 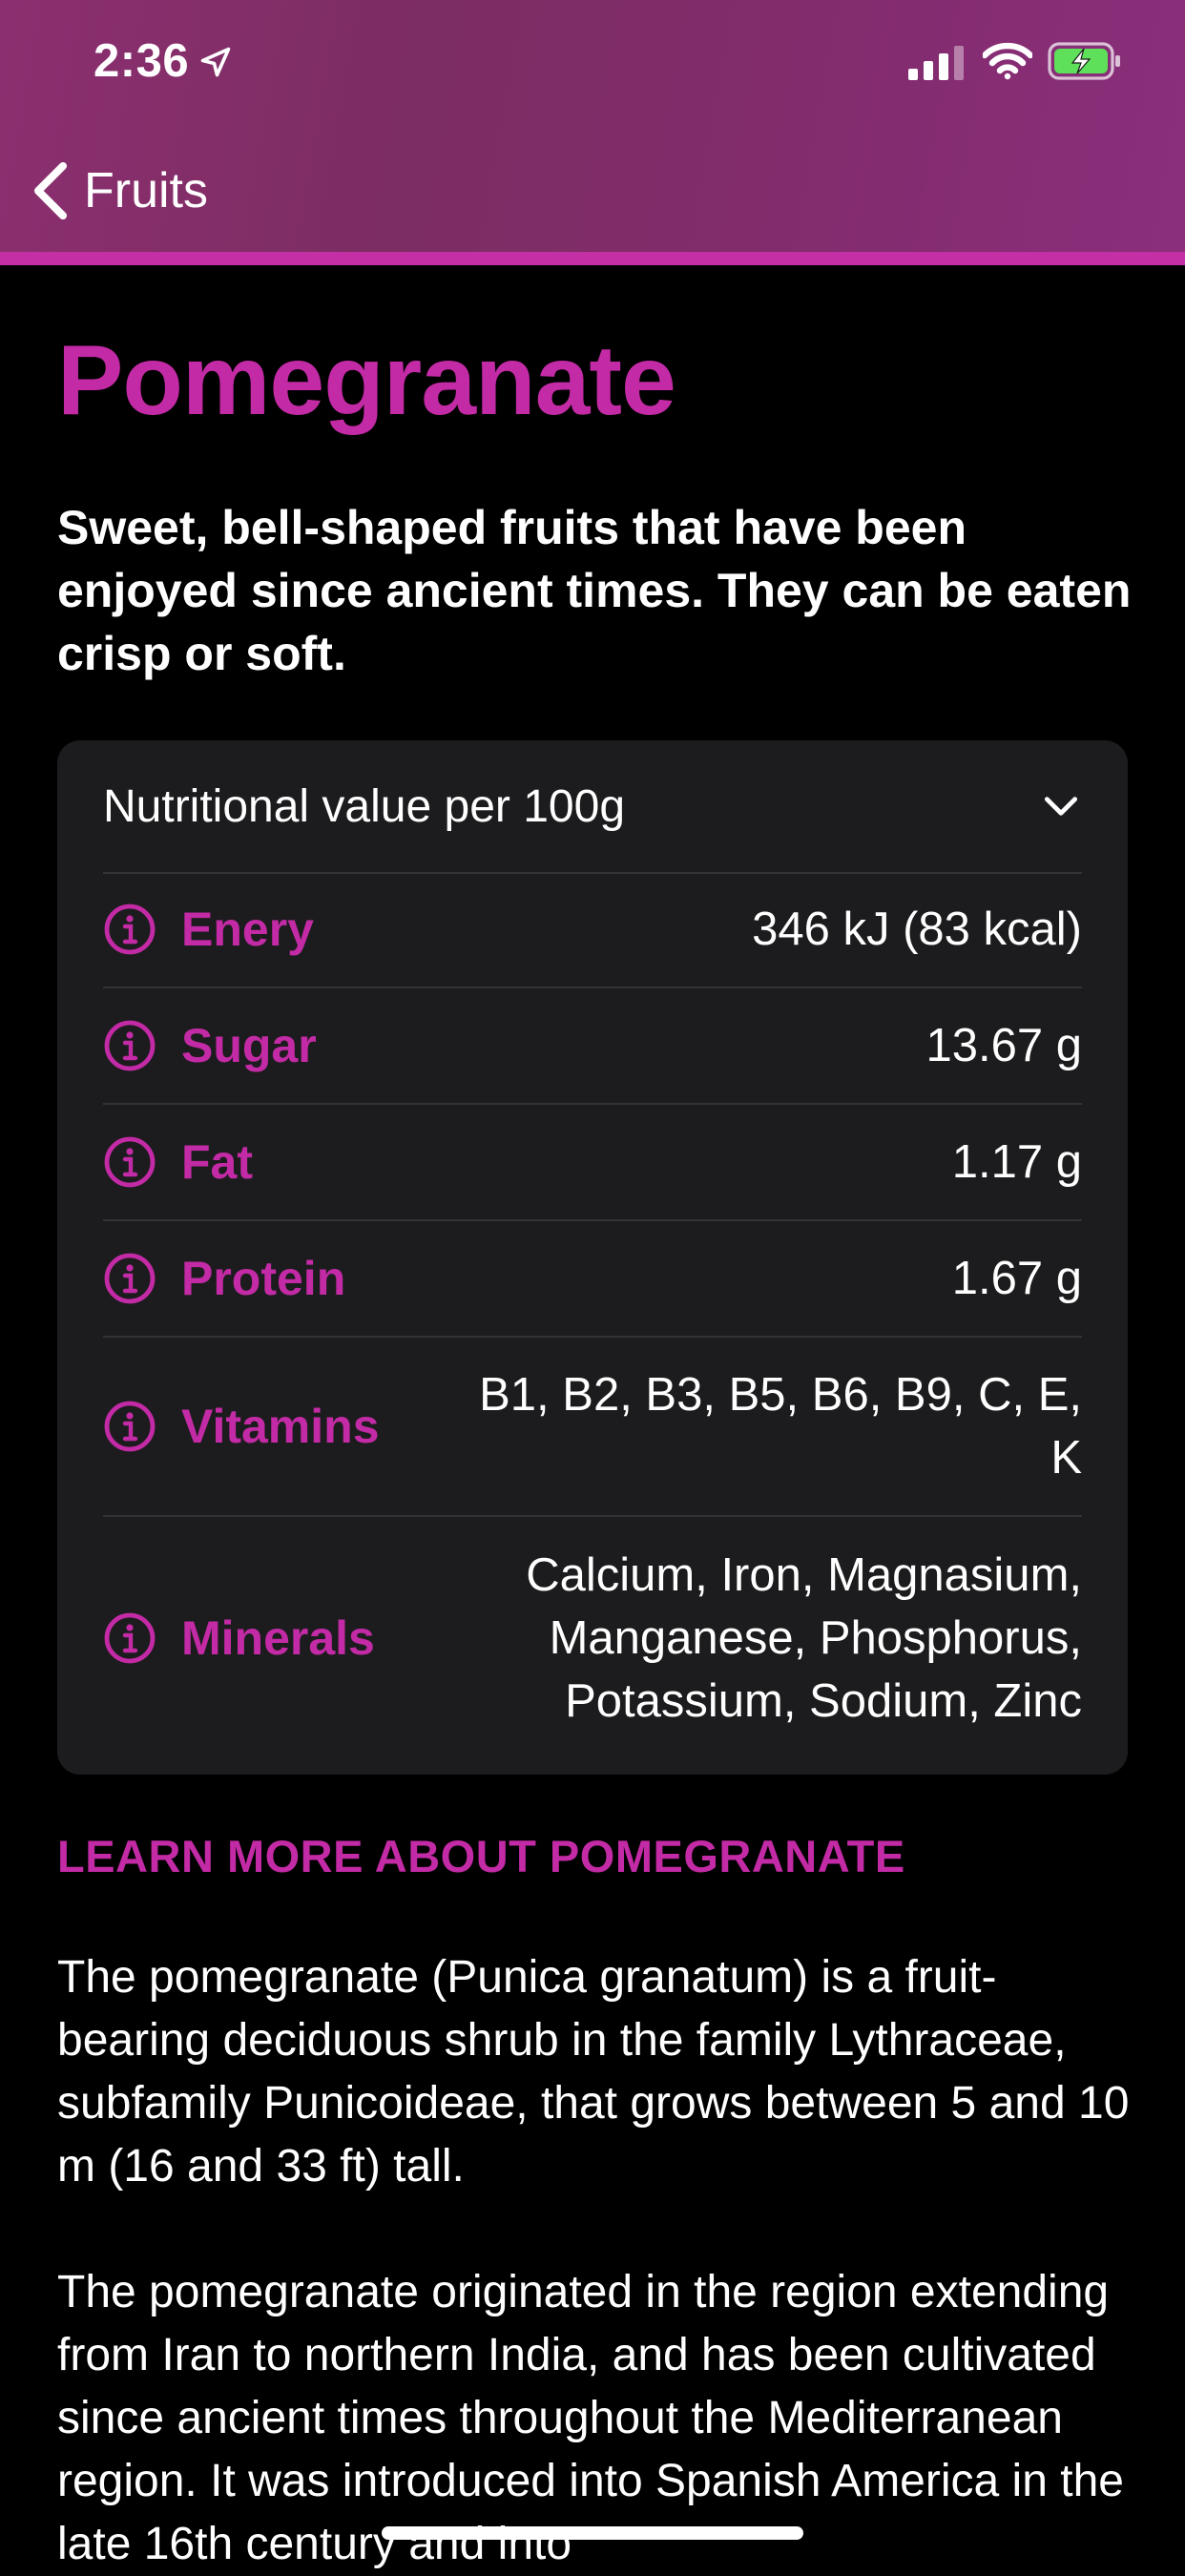 I want to click on nutrition-header-label: Nutritional value per 100g, so click(x=364, y=806).